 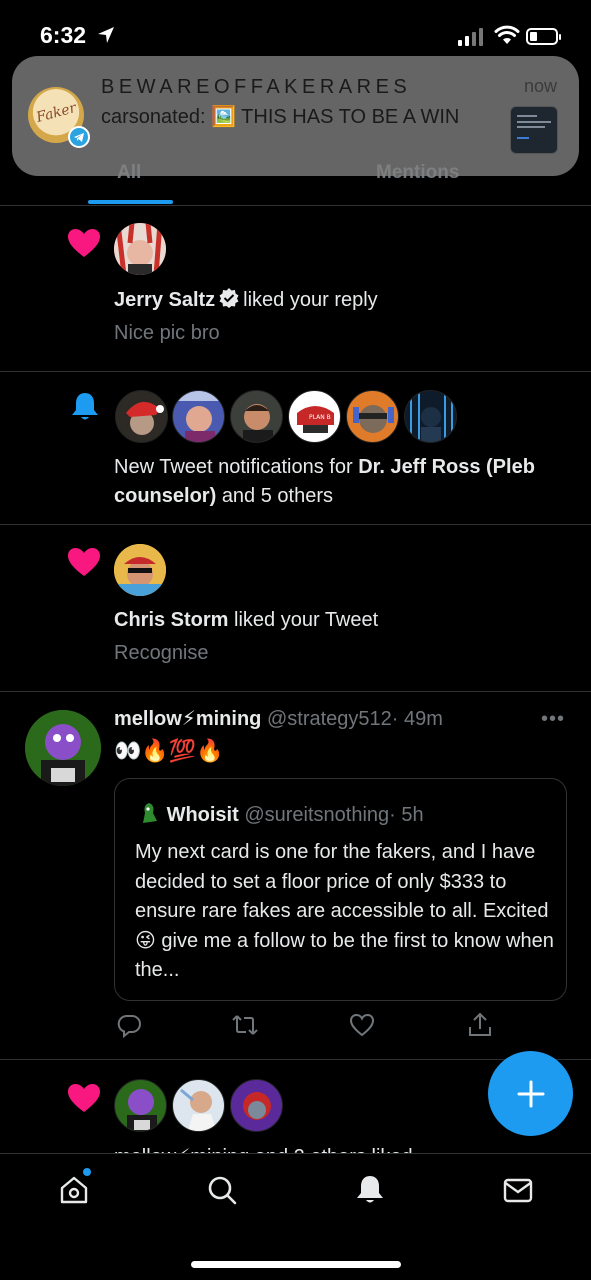 I want to click on notif-suffix: and 5 others, so click(x=277, y=496).